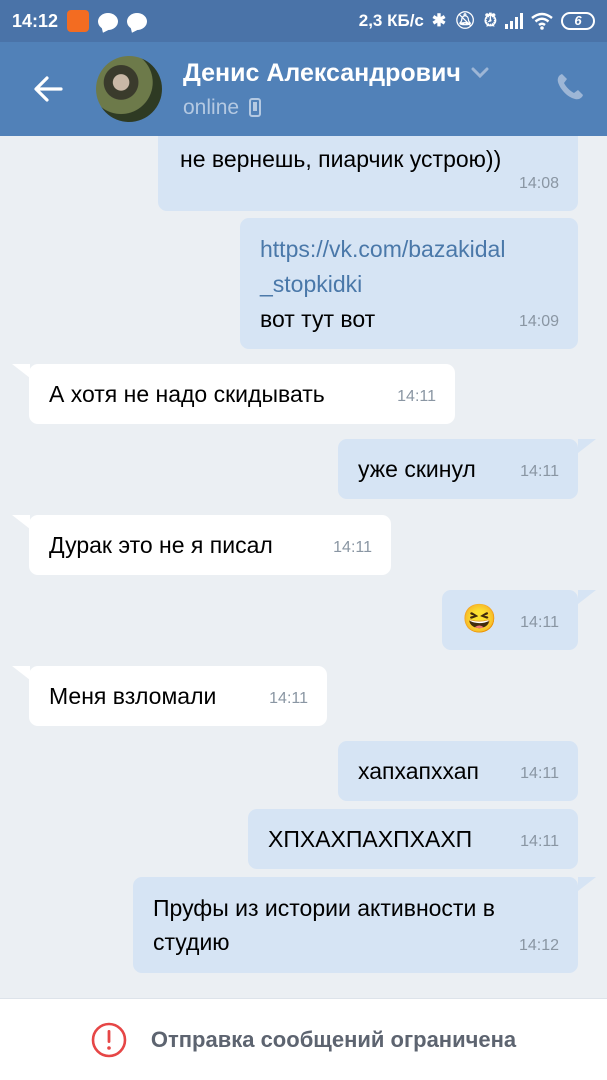  What do you see at coordinates (510, 620) in the screenshot?
I see `outgoing-message: 😆 14:11` at bounding box center [510, 620].